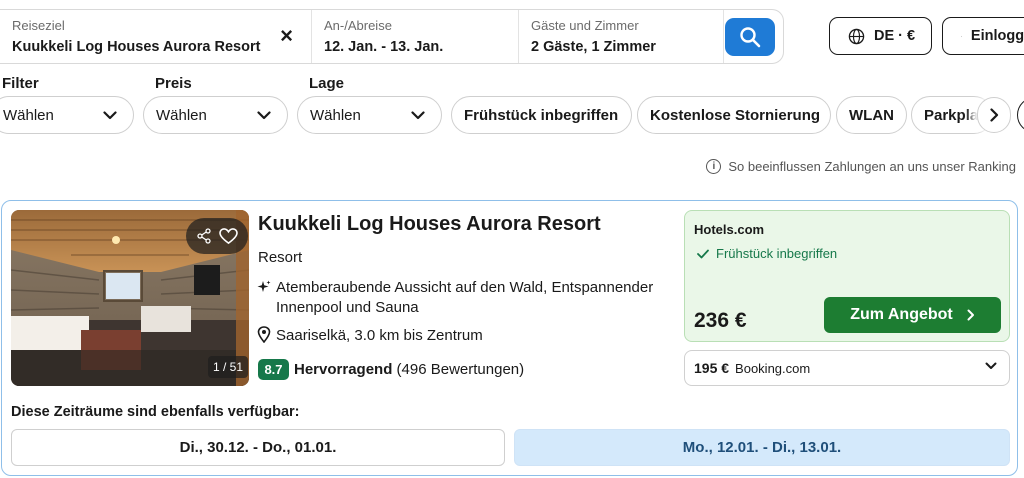 The height and width of the screenshot is (478, 1024). Describe the element at coordinates (20, 83) in the screenshot. I see `filter-group-label: Filter` at that location.